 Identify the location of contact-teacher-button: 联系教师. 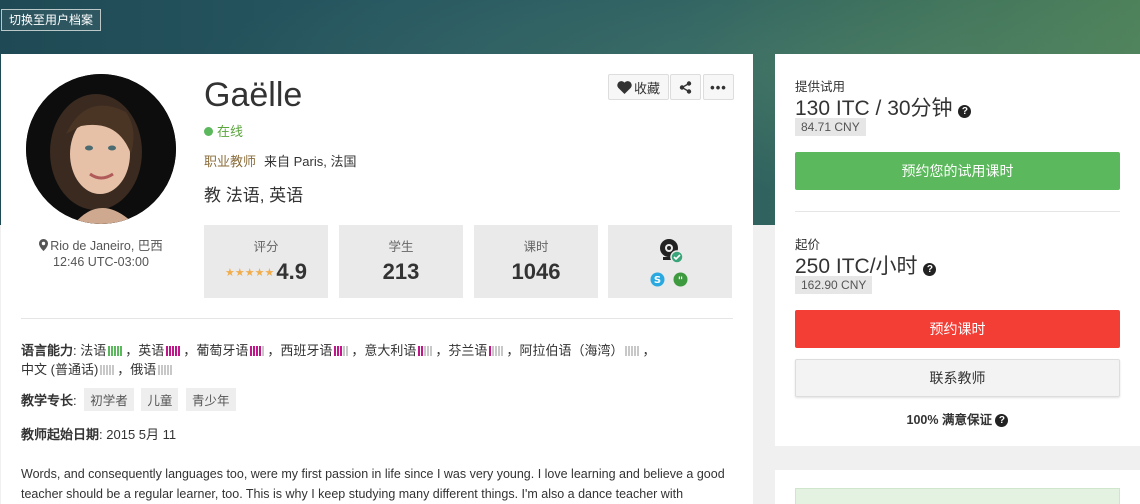
(957, 378).